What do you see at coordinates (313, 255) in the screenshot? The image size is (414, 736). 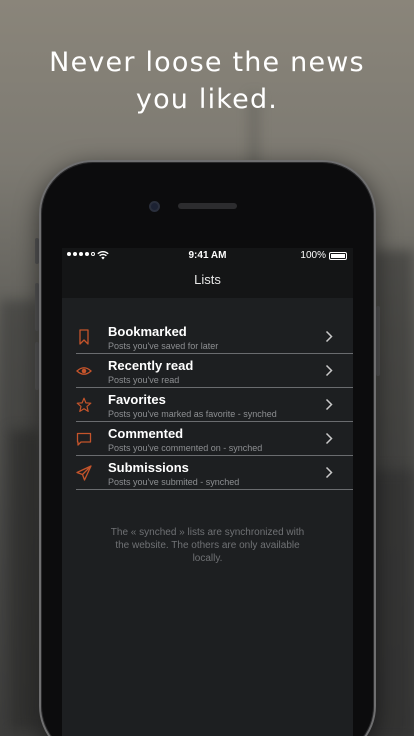 I see `battery-percentage: 100%` at bounding box center [313, 255].